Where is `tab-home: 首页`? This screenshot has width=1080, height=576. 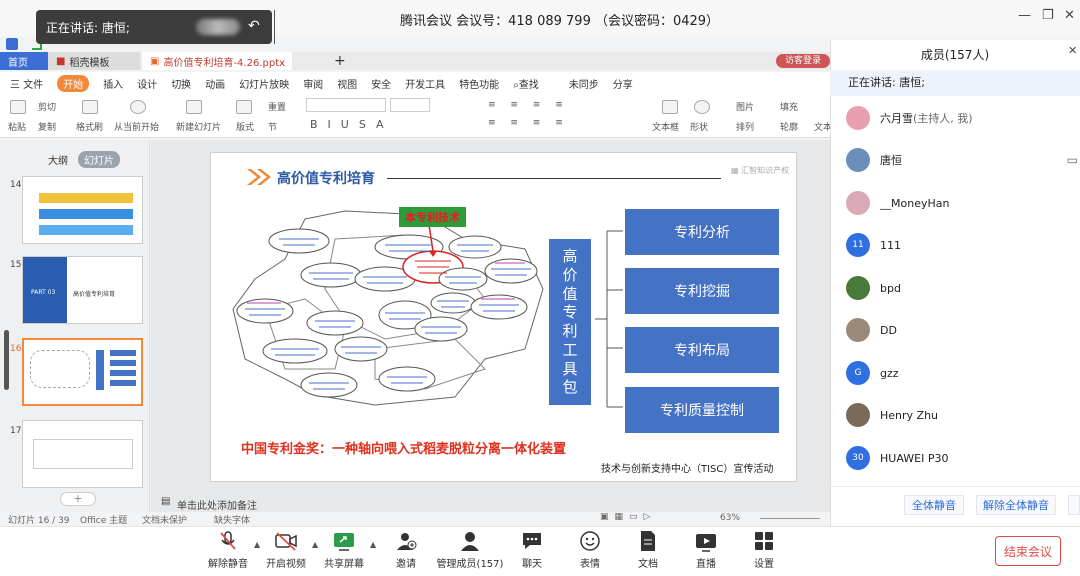
tab-home: 首页 is located at coordinates (26, 61).